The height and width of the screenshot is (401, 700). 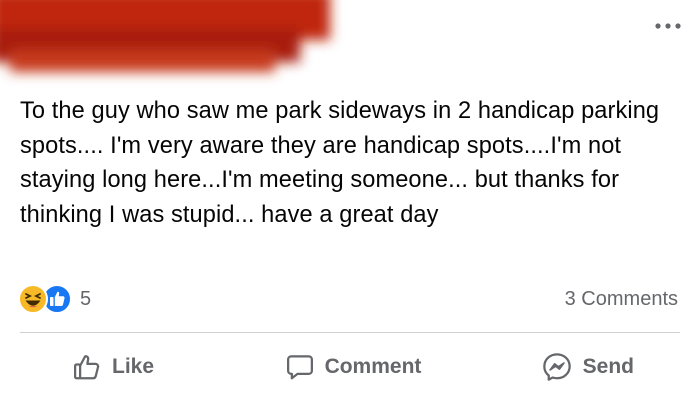 What do you see at coordinates (556, 367) in the screenshot?
I see `messenger-icon` at bounding box center [556, 367].